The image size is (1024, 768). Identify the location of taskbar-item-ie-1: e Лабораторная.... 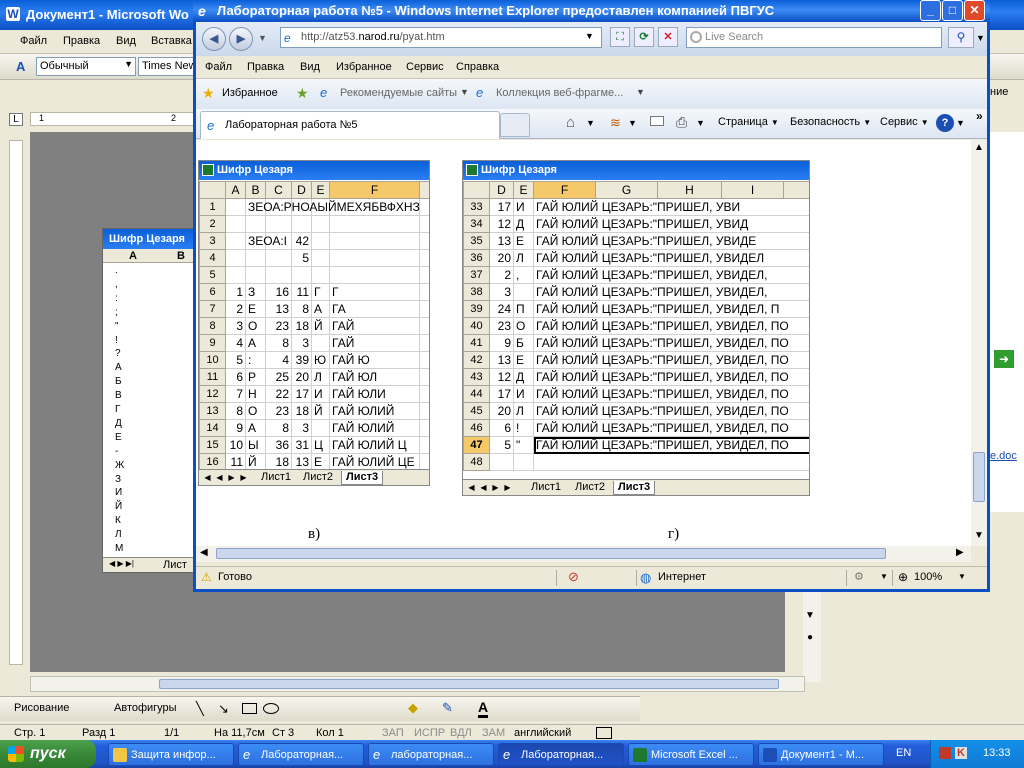
(301, 754).